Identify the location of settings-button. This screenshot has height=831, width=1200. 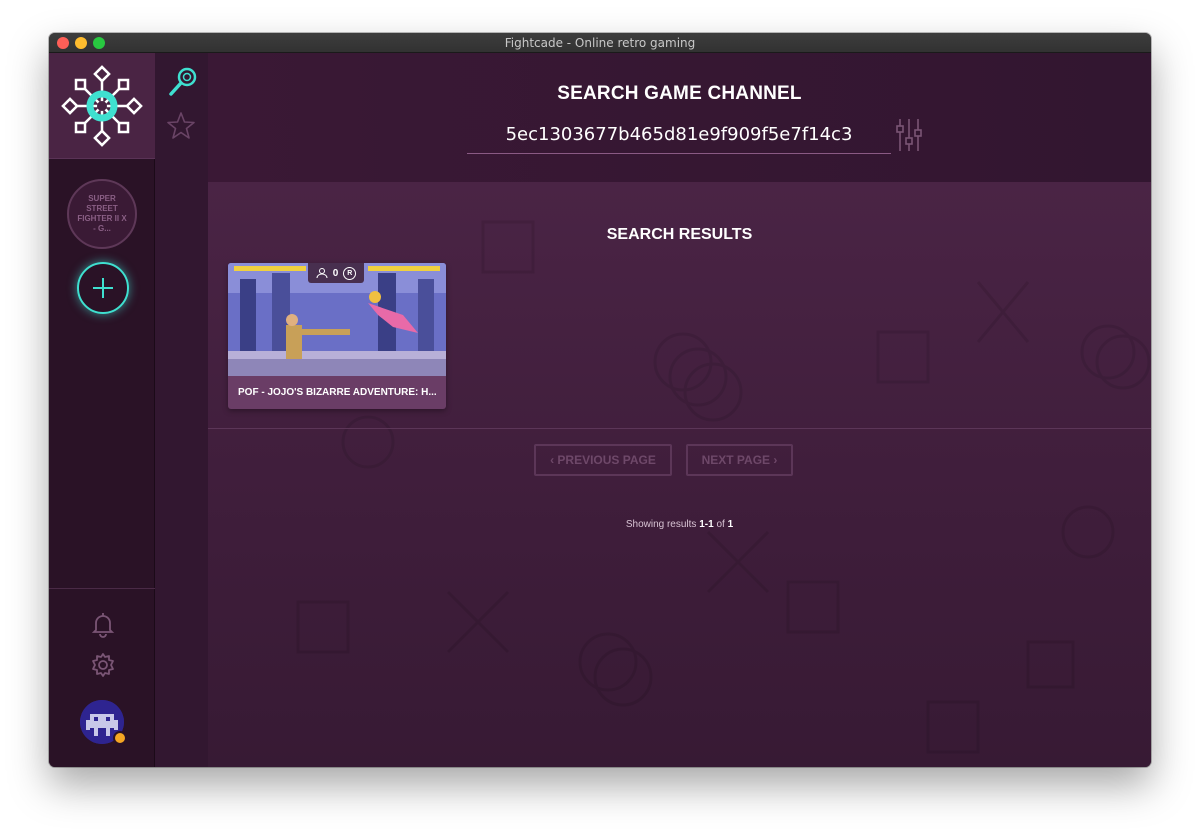
(103, 665).